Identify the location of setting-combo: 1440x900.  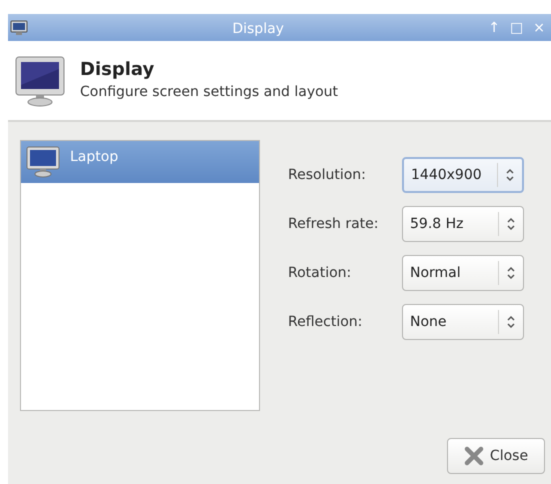
(463, 175).